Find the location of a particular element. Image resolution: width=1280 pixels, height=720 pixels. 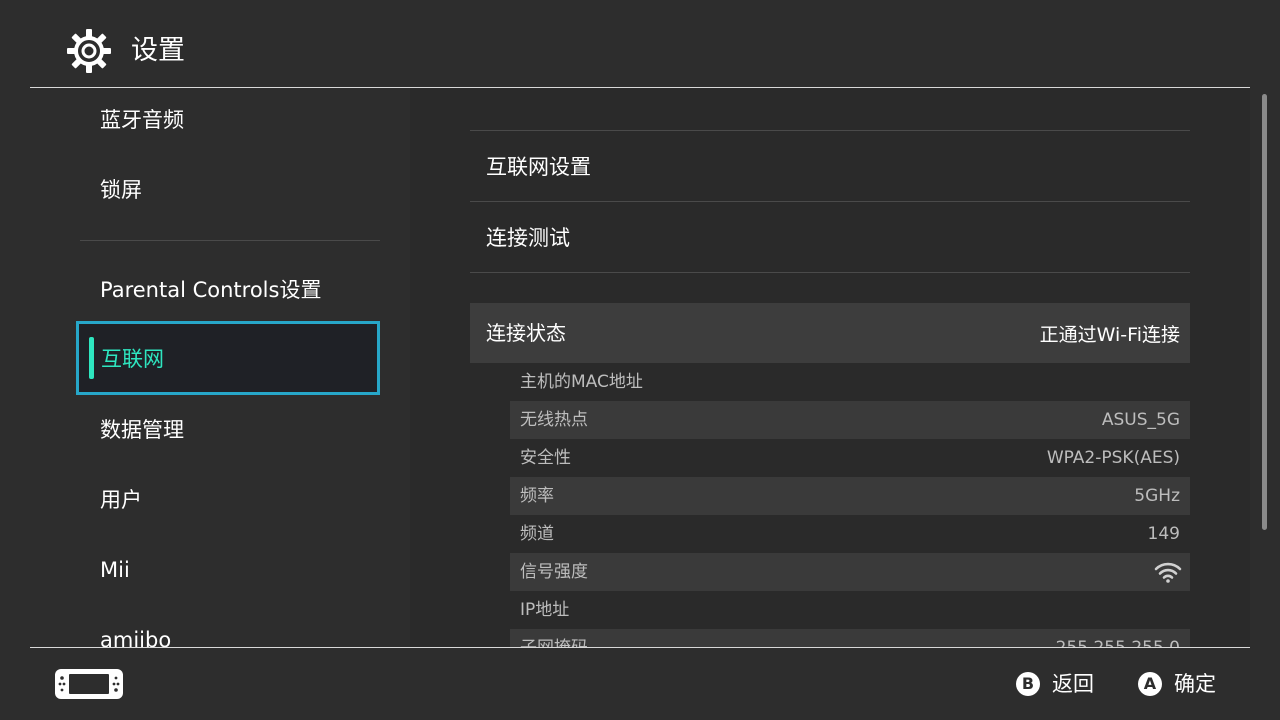

connection-status-label: 连接状态 is located at coordinates (526, 333).